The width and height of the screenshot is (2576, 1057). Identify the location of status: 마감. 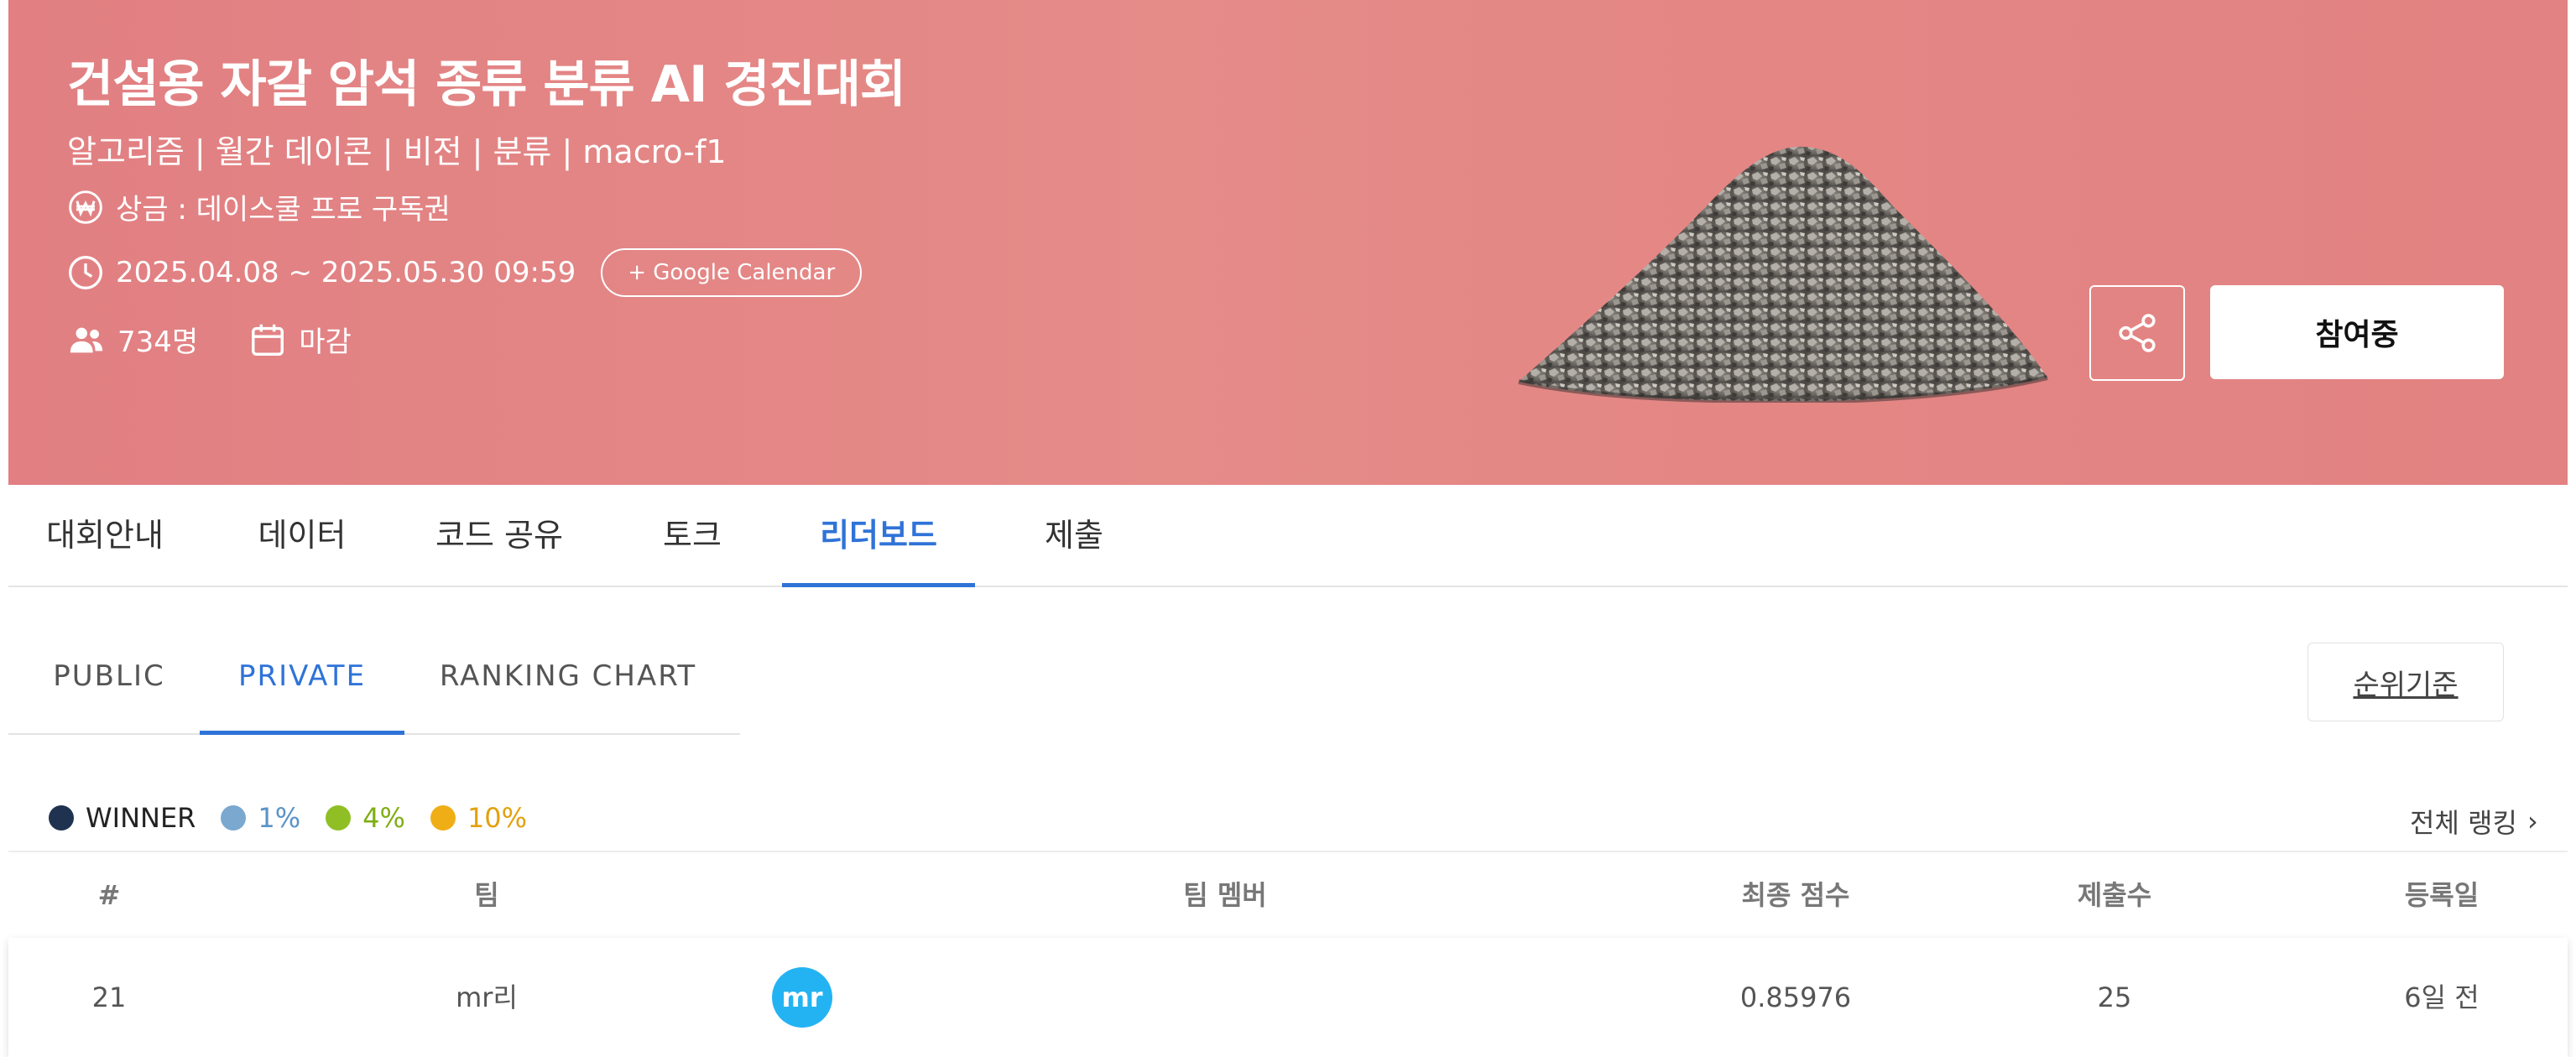
(300, 340).